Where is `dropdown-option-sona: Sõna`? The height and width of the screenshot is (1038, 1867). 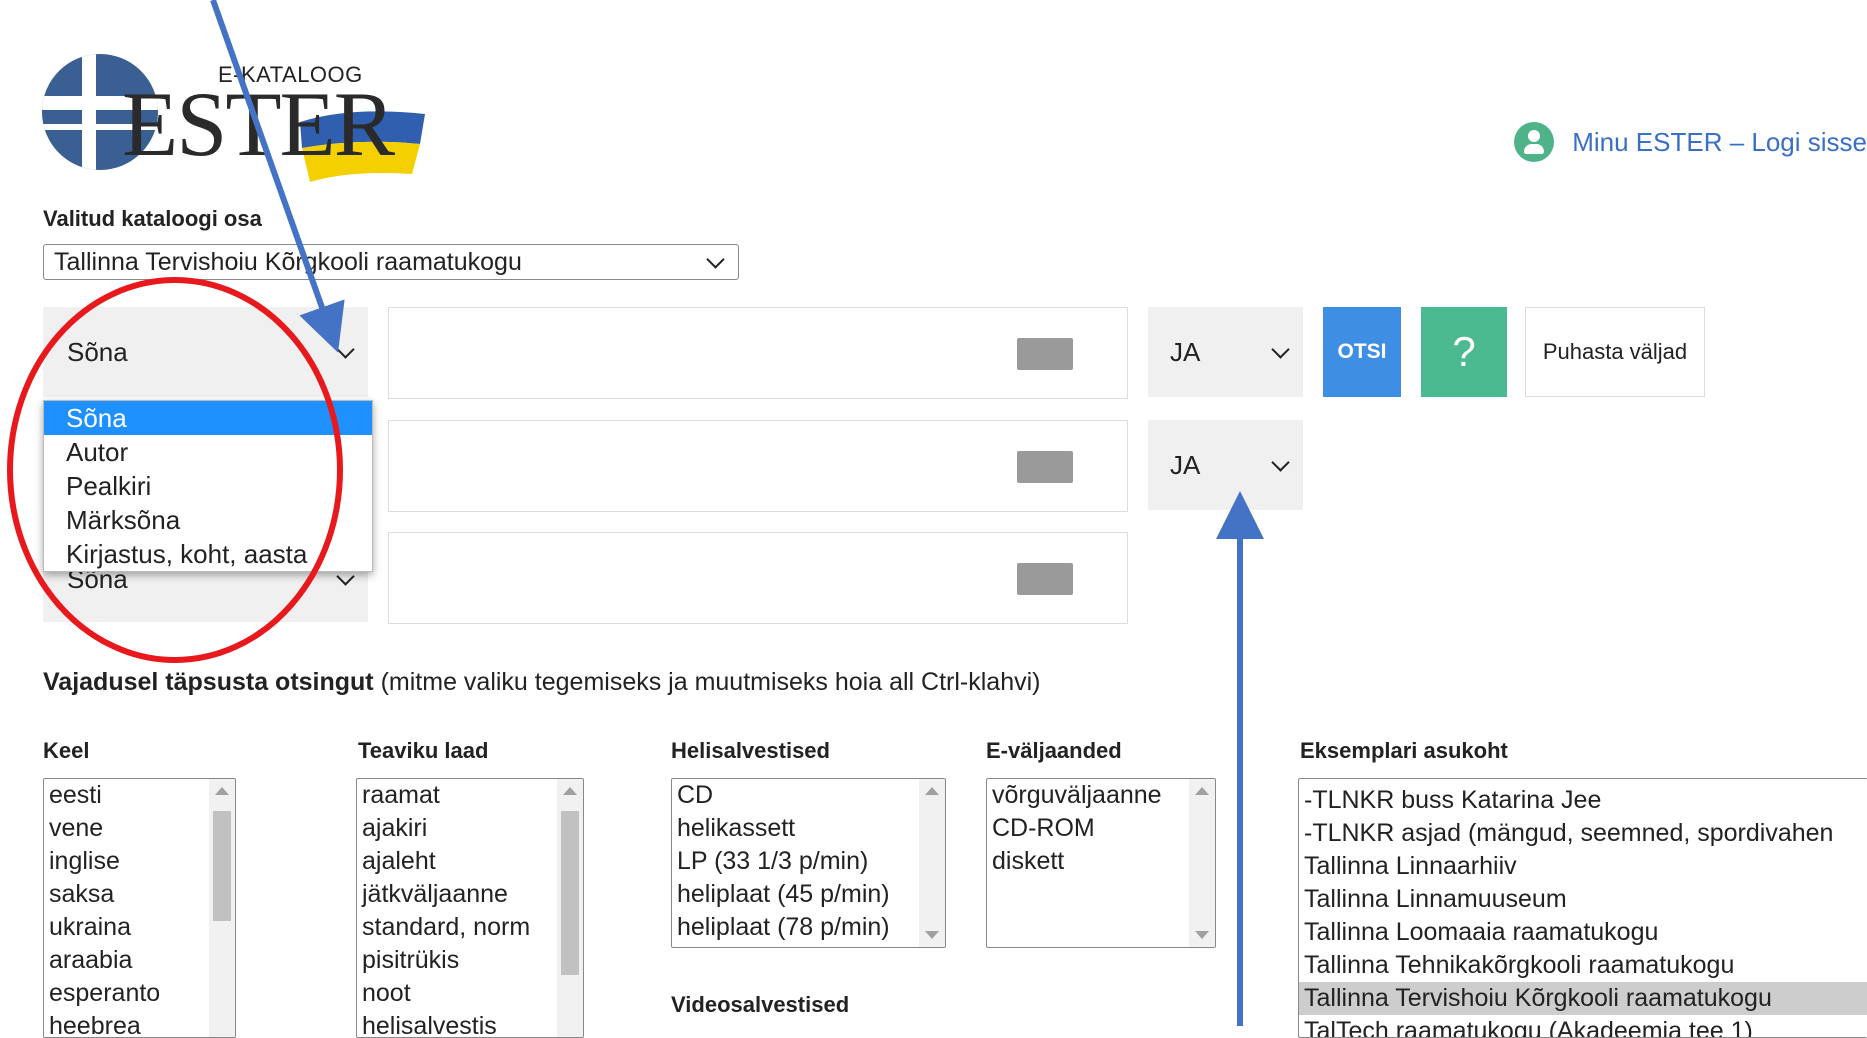 dropdown-option-sona: Sõna is located at coordinates (208, 418).